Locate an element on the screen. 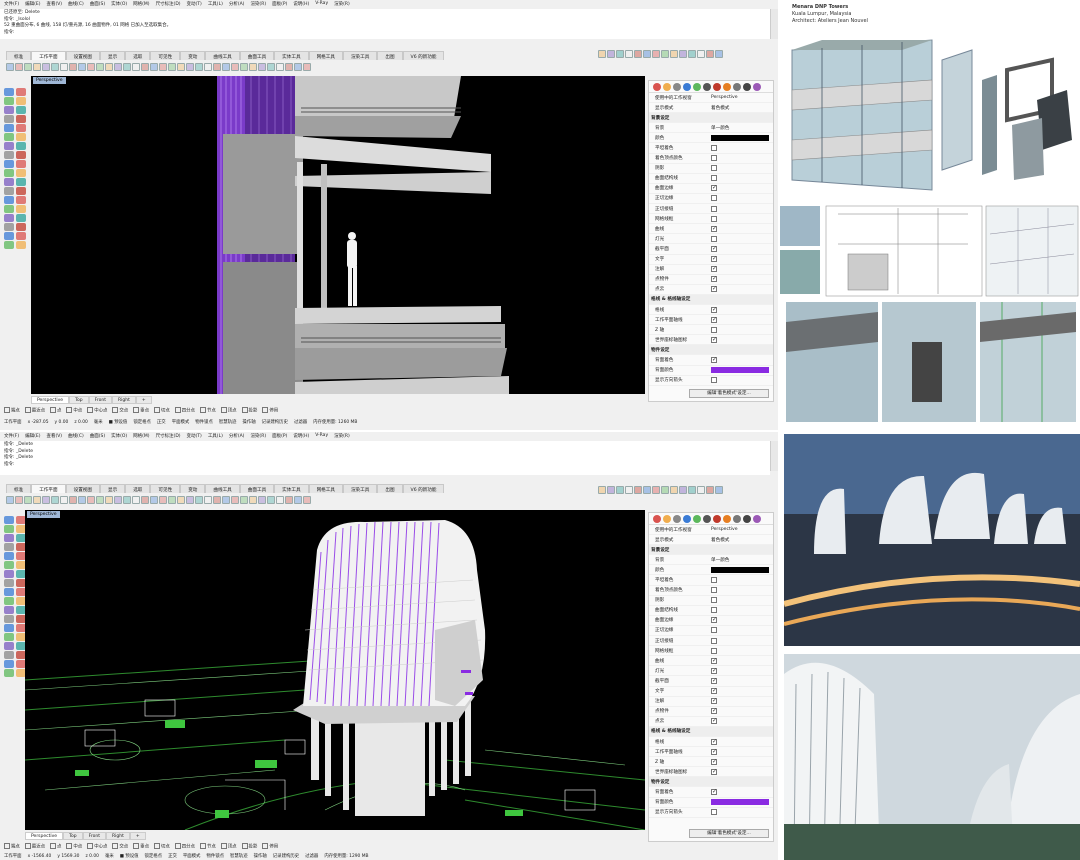 This screenshot has height=860, width=1080. osnap-option: 中点 is located at coordinates (74, 846).